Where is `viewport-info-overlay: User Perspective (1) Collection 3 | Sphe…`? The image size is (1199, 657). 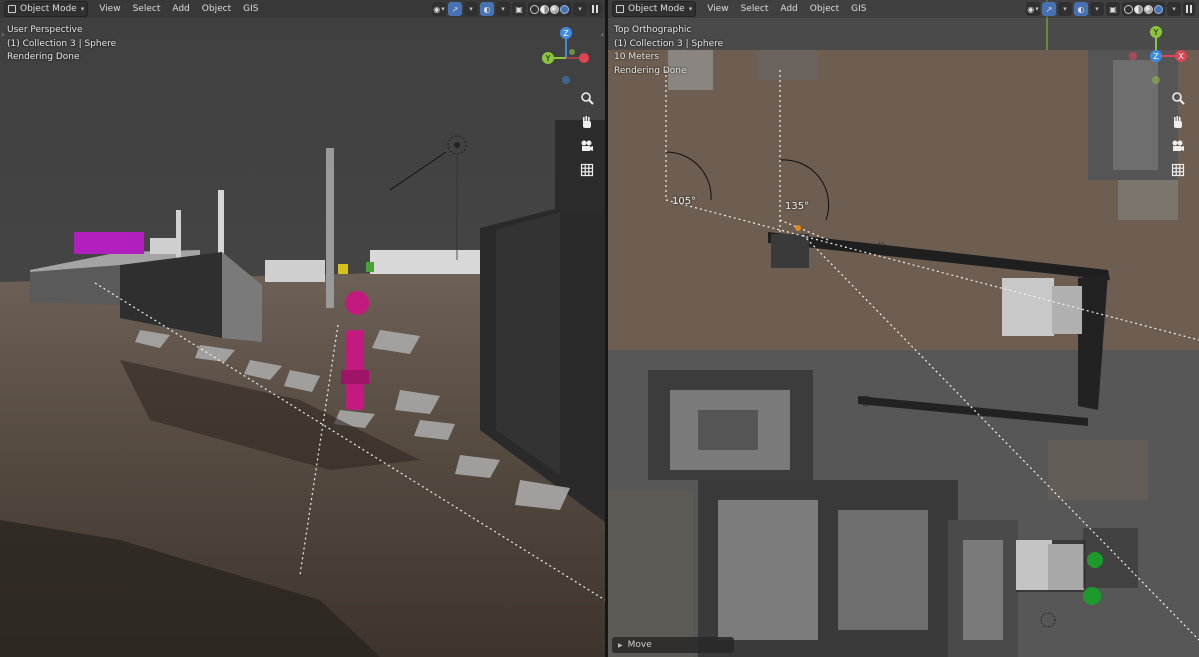
viewport-info-overlay: User Perspective (1) Collection 3 | Sphe… is located at coordinates (61, 44).